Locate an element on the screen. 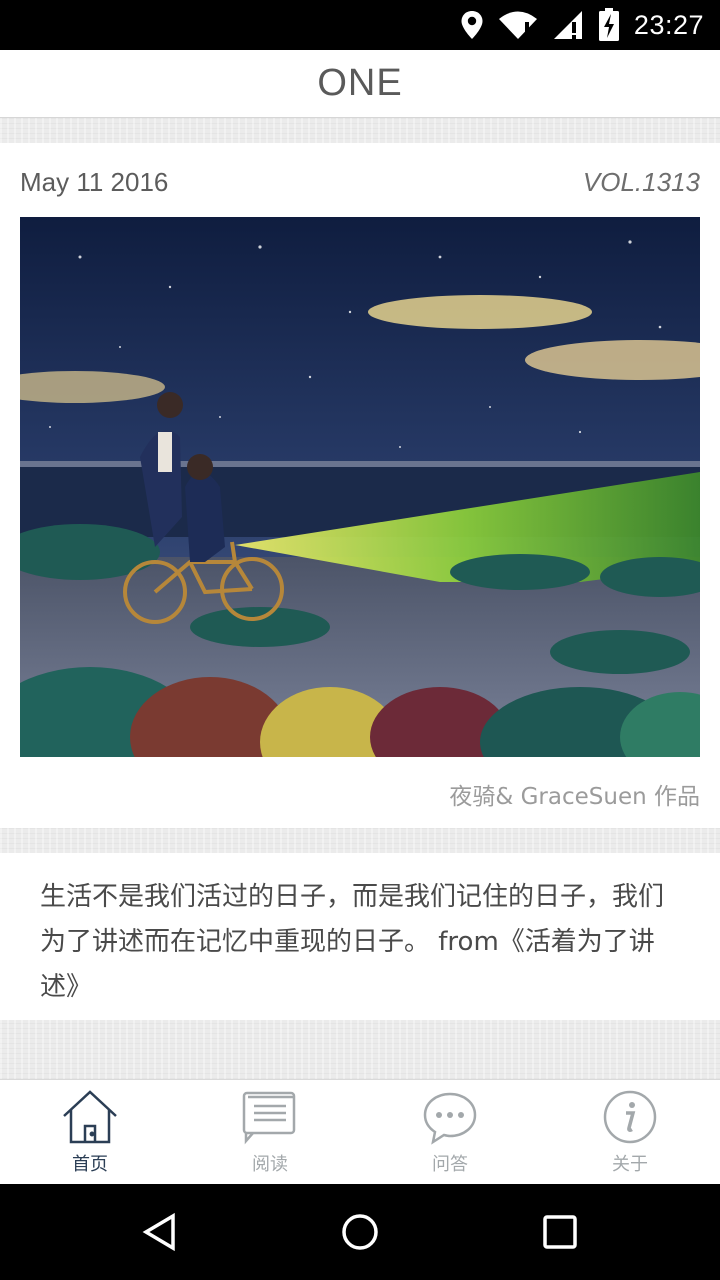 The image size is (720, 1280). card-volume: VOL.1313 is located at coordinates (641, 182).